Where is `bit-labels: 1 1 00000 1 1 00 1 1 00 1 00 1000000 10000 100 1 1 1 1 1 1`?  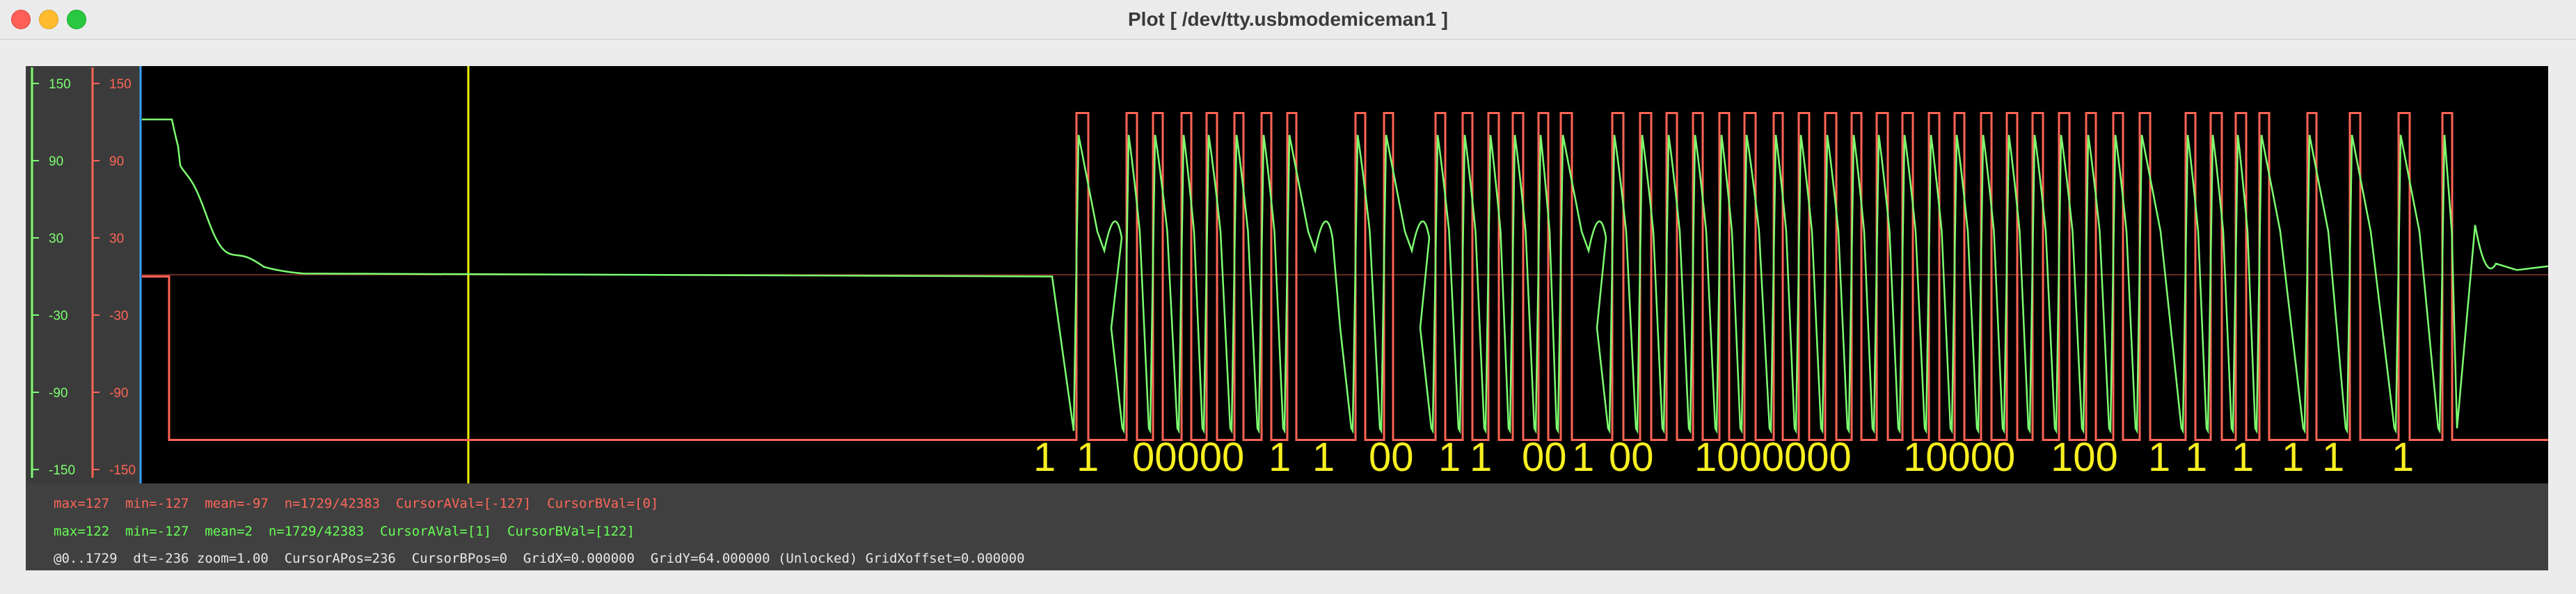 bit-labels: 1 1 00000 1 1 00 1 1 00 1 00 1000000 10000 100 1 1 1 1 1 1 is located at coordinates (1723, 457).